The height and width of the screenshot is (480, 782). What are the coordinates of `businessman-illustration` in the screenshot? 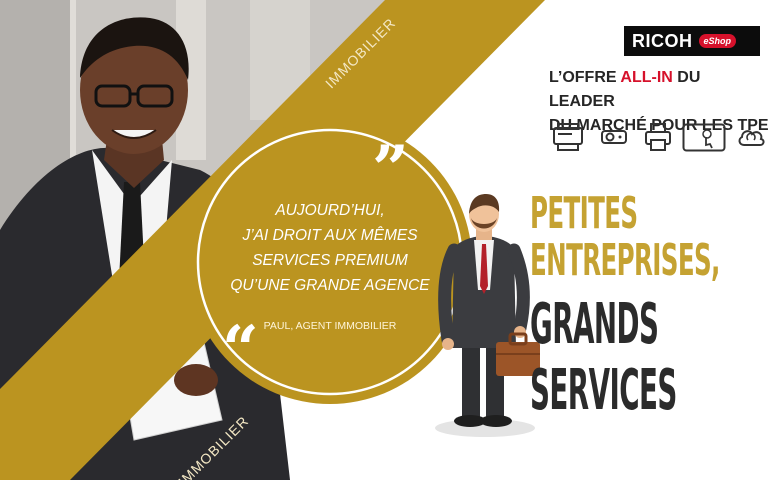 It's located at (489, 310).